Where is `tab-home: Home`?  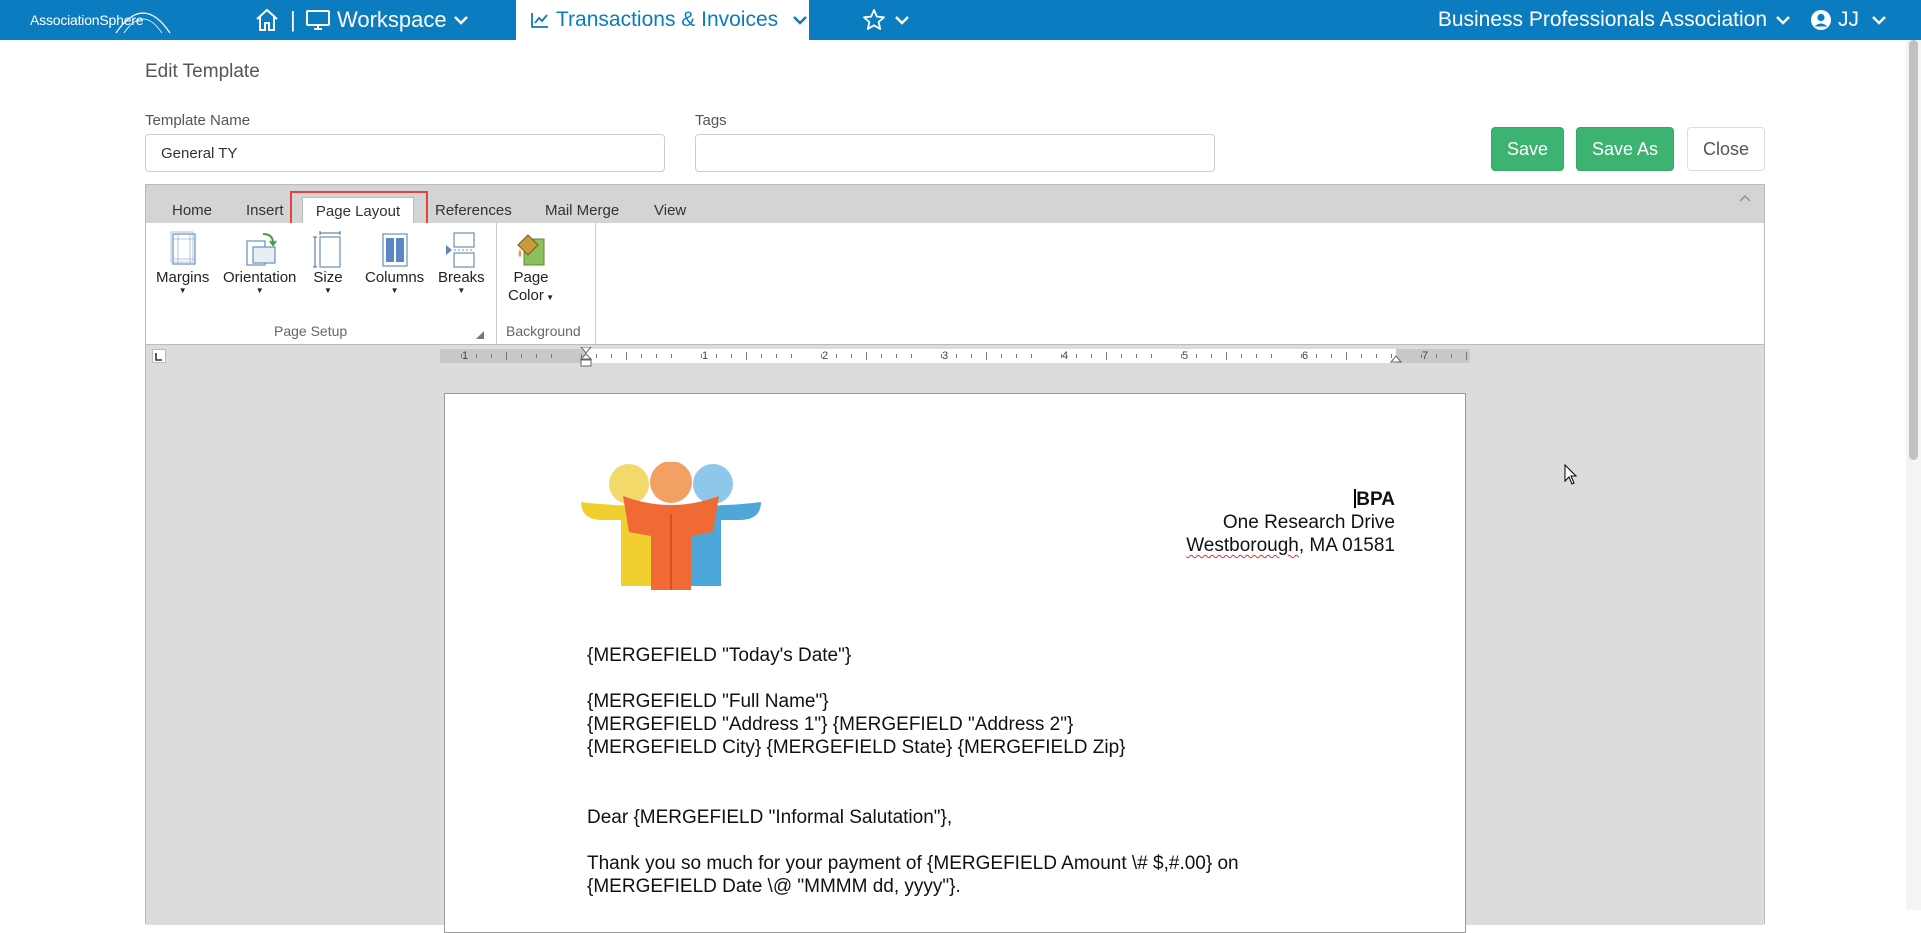
tab-home: Home is located at coordinates (192, 210).